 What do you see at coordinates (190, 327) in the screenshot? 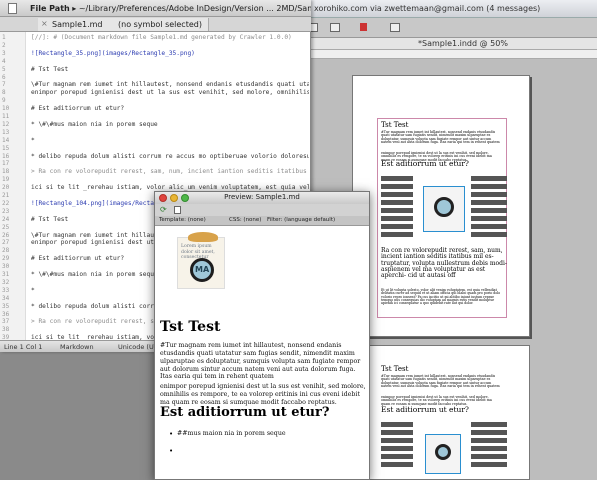
I see `preview-heading: Tst Test` at bounding box center [190, 327].